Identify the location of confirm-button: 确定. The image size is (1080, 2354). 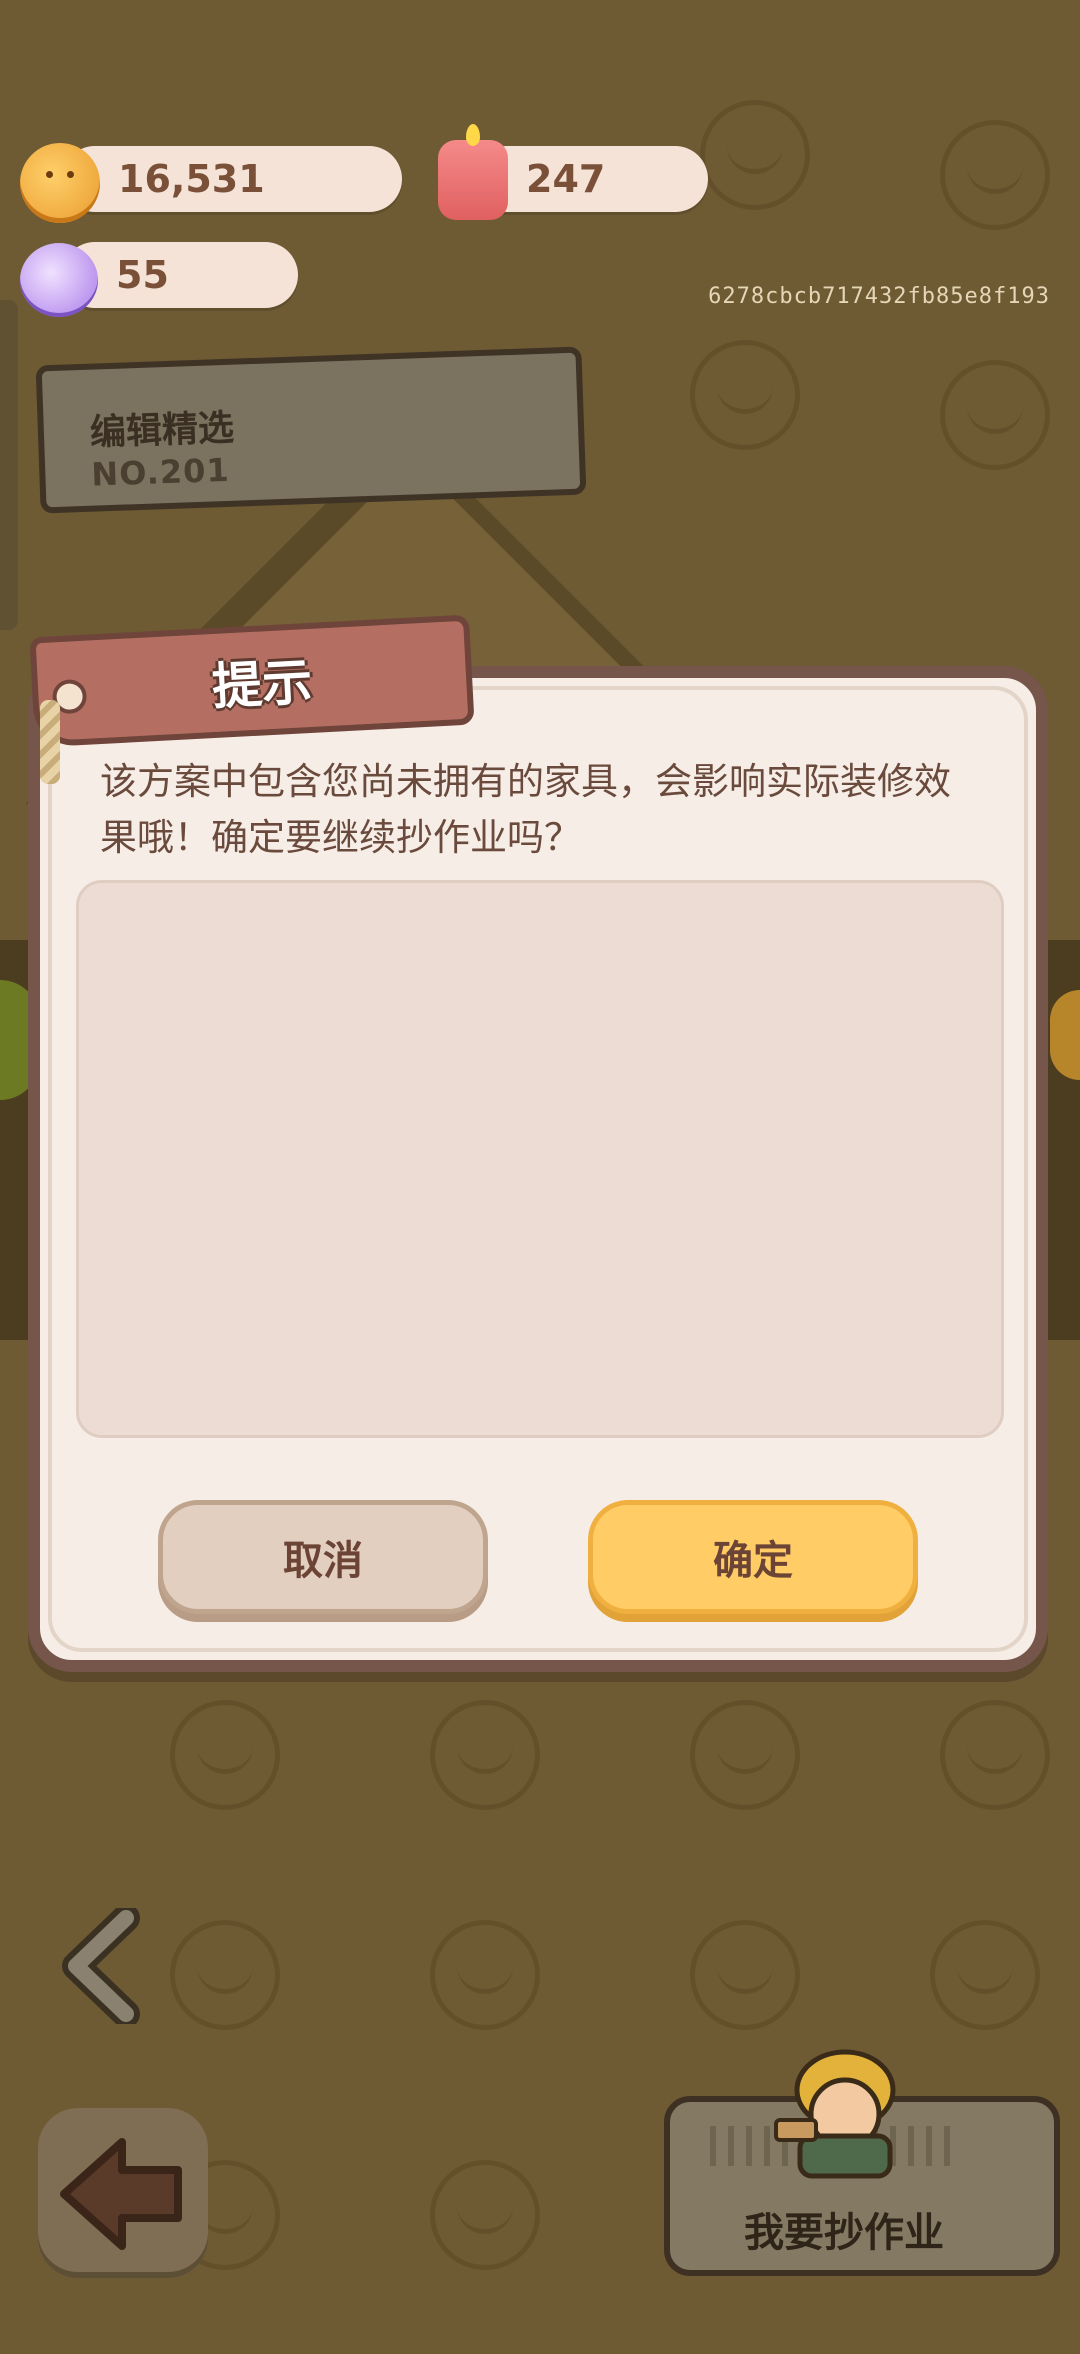
(753, 1557).